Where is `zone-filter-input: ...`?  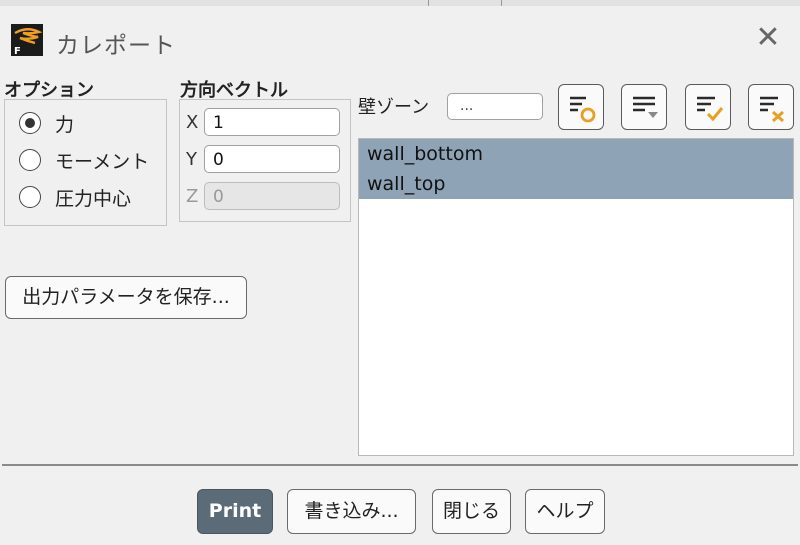 zone-filter-input: ... is located at coordinates (495, 106).